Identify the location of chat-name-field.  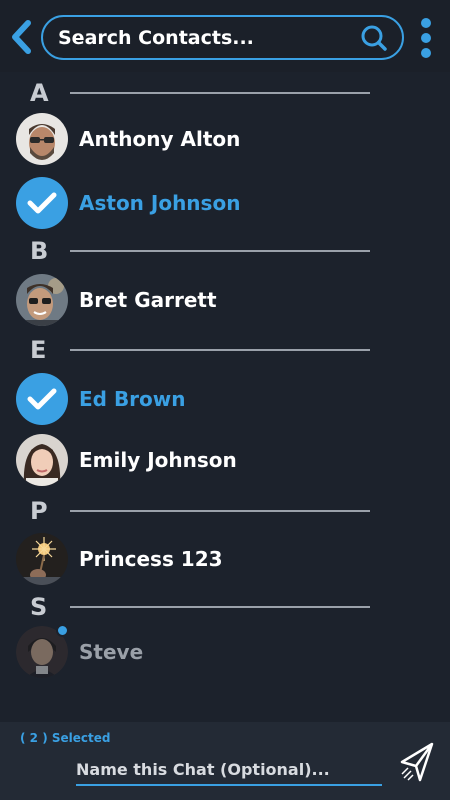
(229, 770).